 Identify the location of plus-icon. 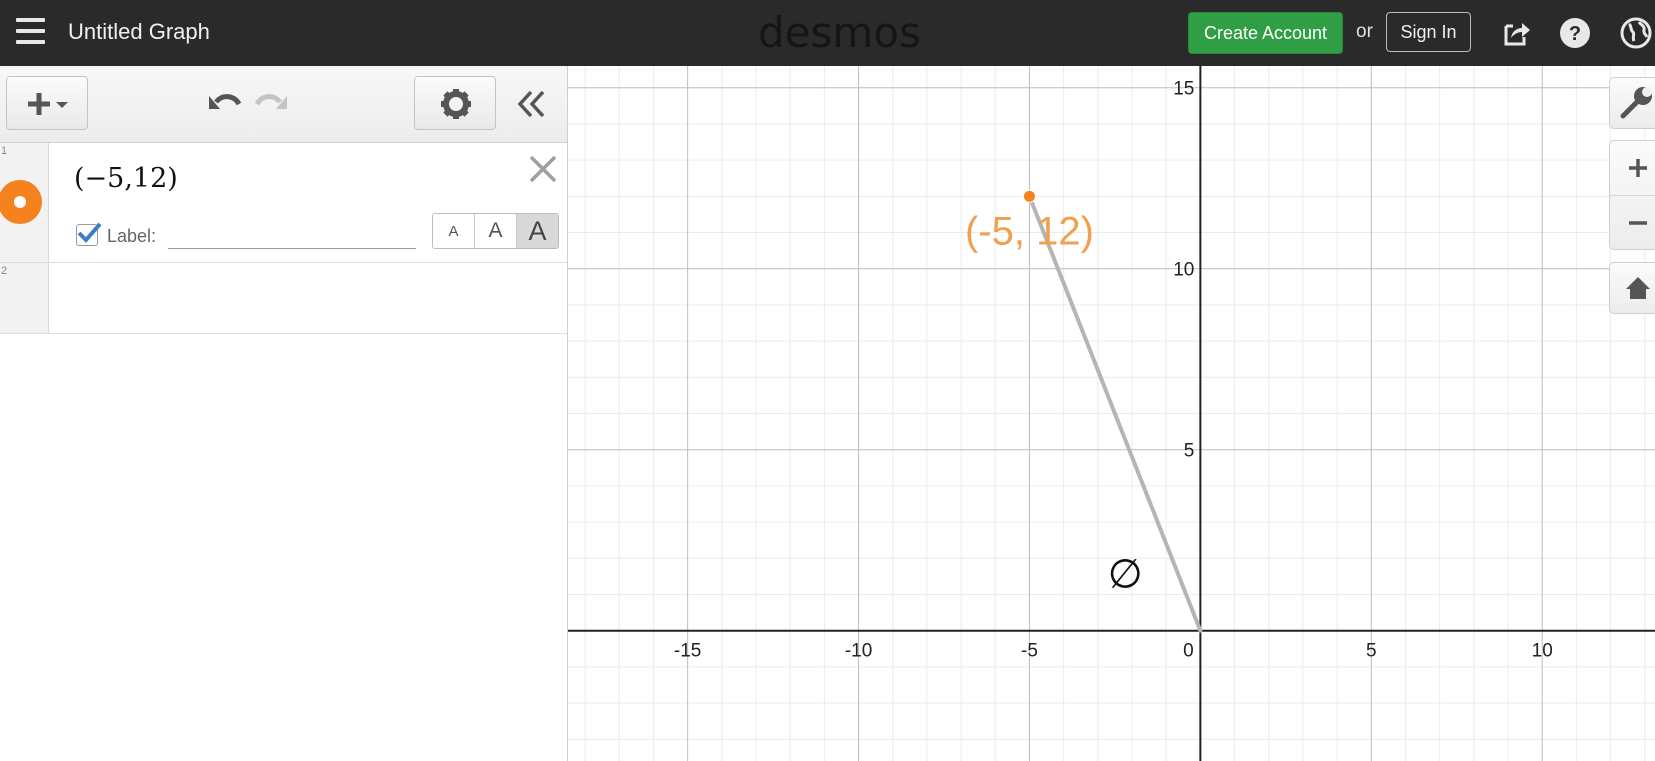
(1638, 168).